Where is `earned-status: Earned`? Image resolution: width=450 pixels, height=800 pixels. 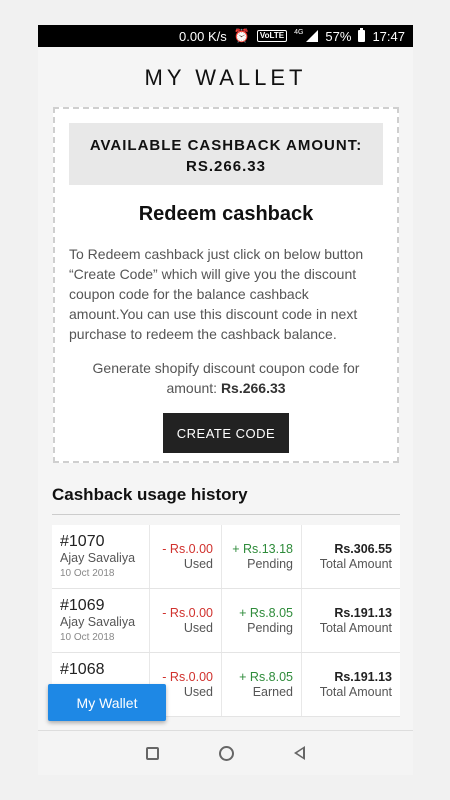 earned-status: Earned is located at coordinates (272, 692).